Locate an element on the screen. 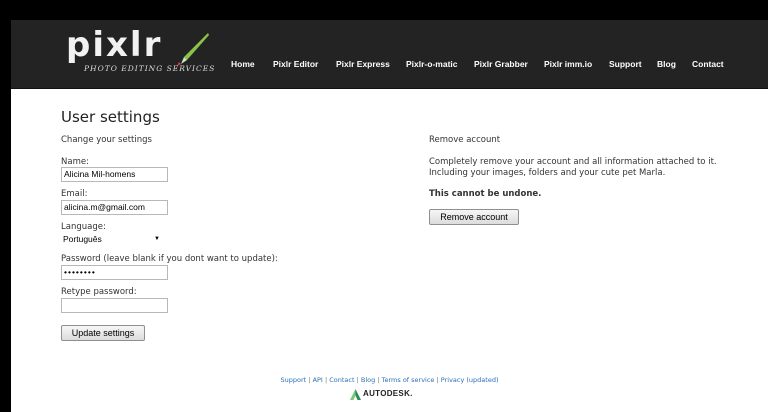  page-title: User settings is located at coordinates (110, 117).